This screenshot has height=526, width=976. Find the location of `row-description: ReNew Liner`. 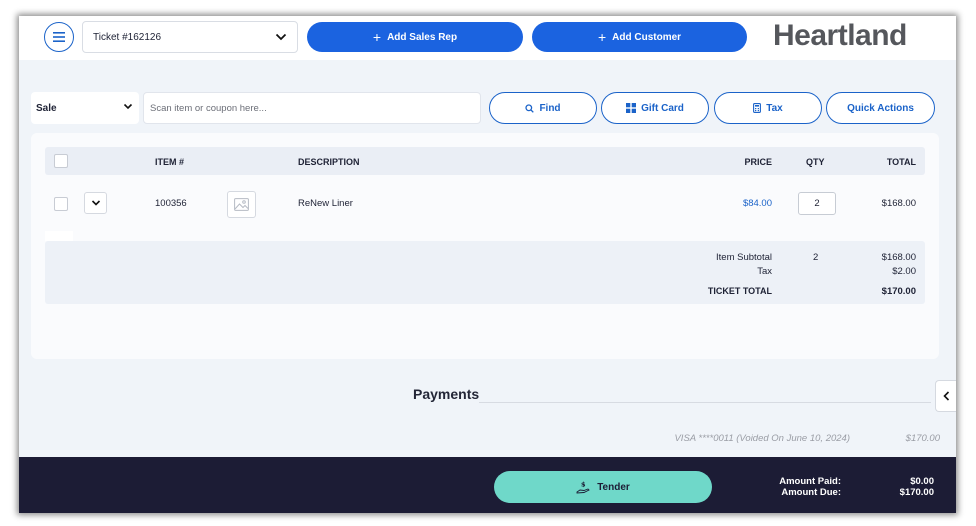

row-description: ReNew Liner is located at coordinates (325, 203).